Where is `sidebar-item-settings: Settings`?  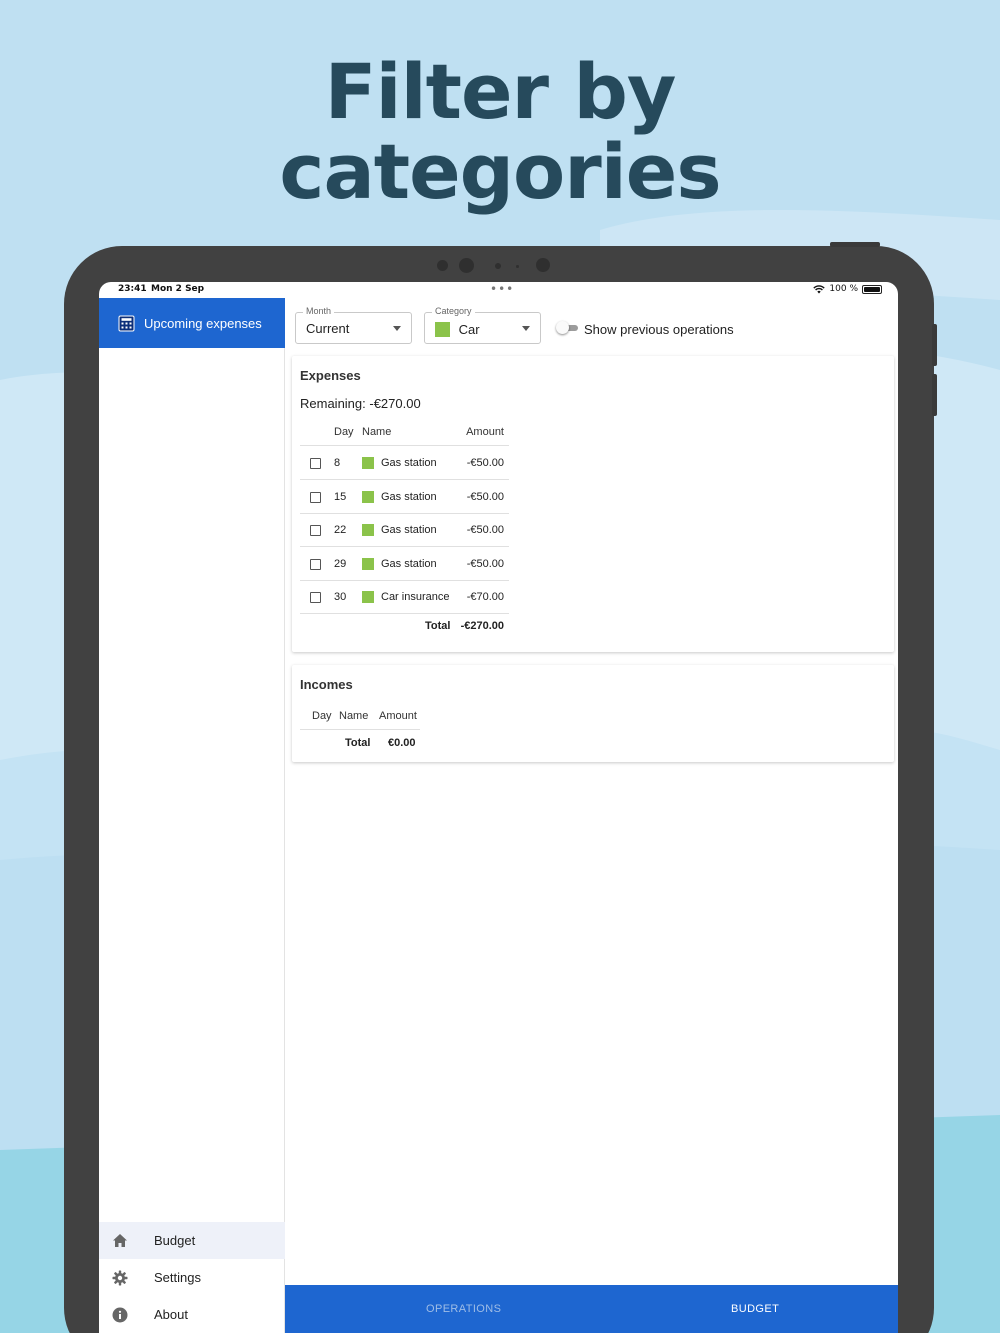 sidebar-item-settings: Settings is located at coordinates (192, 1277).